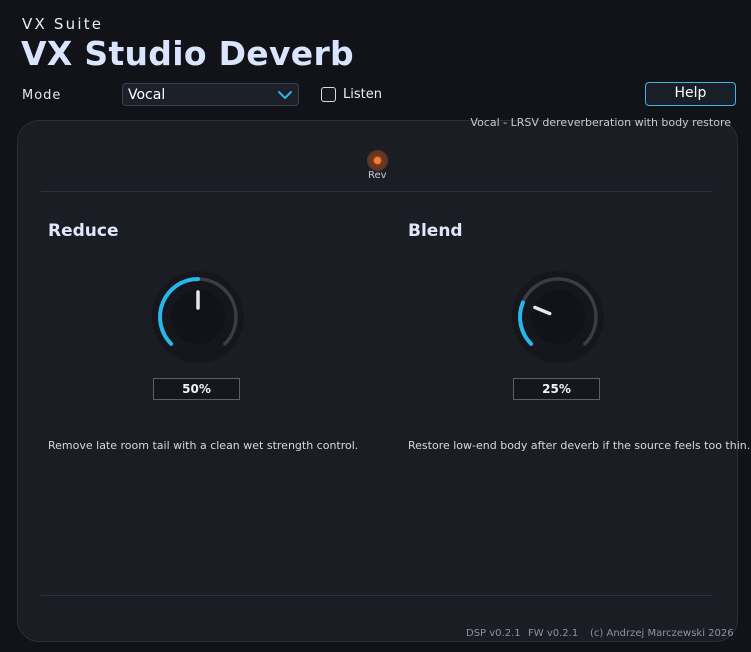  Describe the element at coordinates (662, 633) in the screenshot. I see `copyright: (c) Andrzej Marczewski 2026` at that location.